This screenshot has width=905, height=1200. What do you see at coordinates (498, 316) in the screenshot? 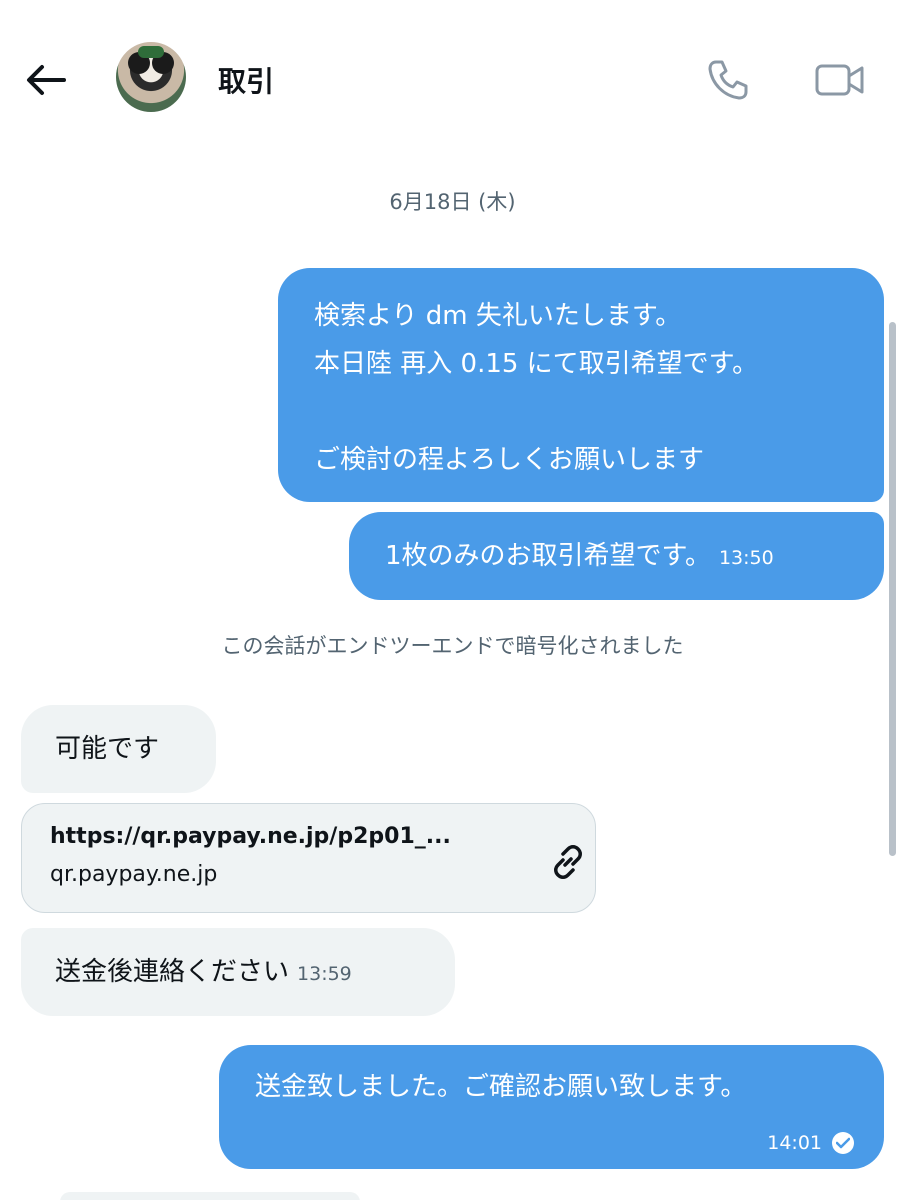
I see `message-line: 検索より dm 失礼いたします。` at bounding box center [498, 316].